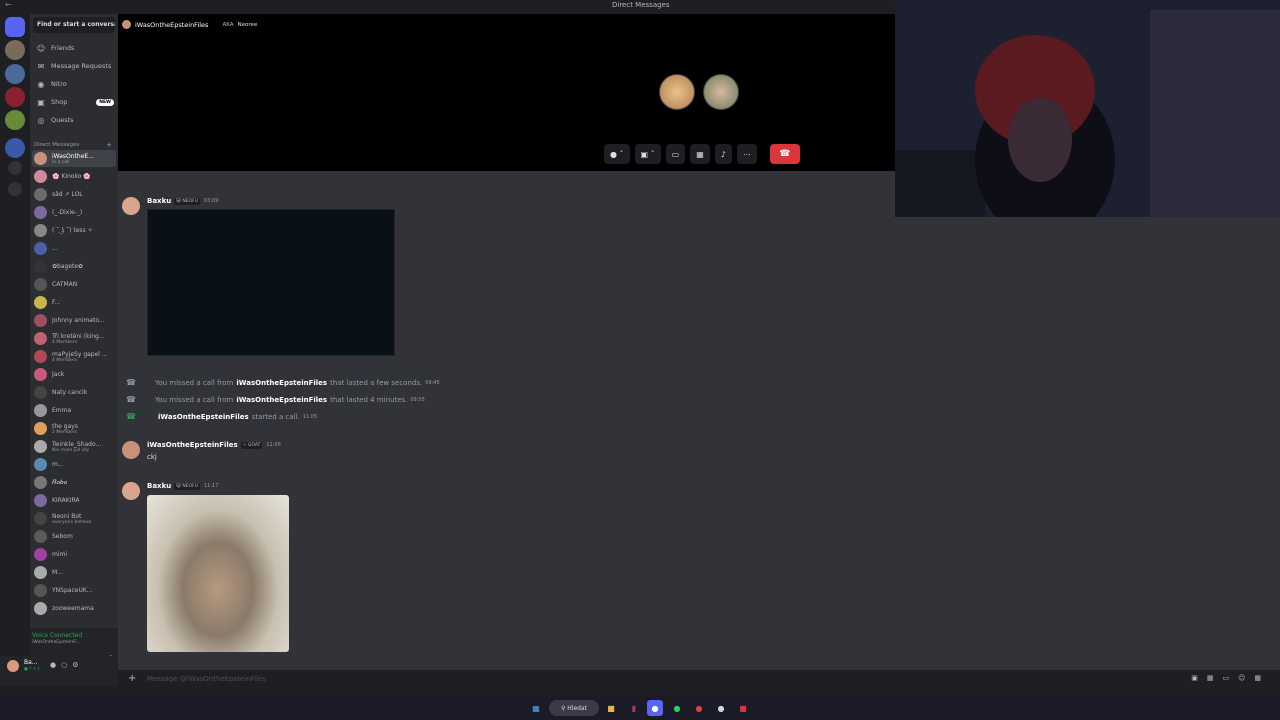 This screenshot has width=1280, height=720. I want to click on mic-icon: ●, so click(55, 665).